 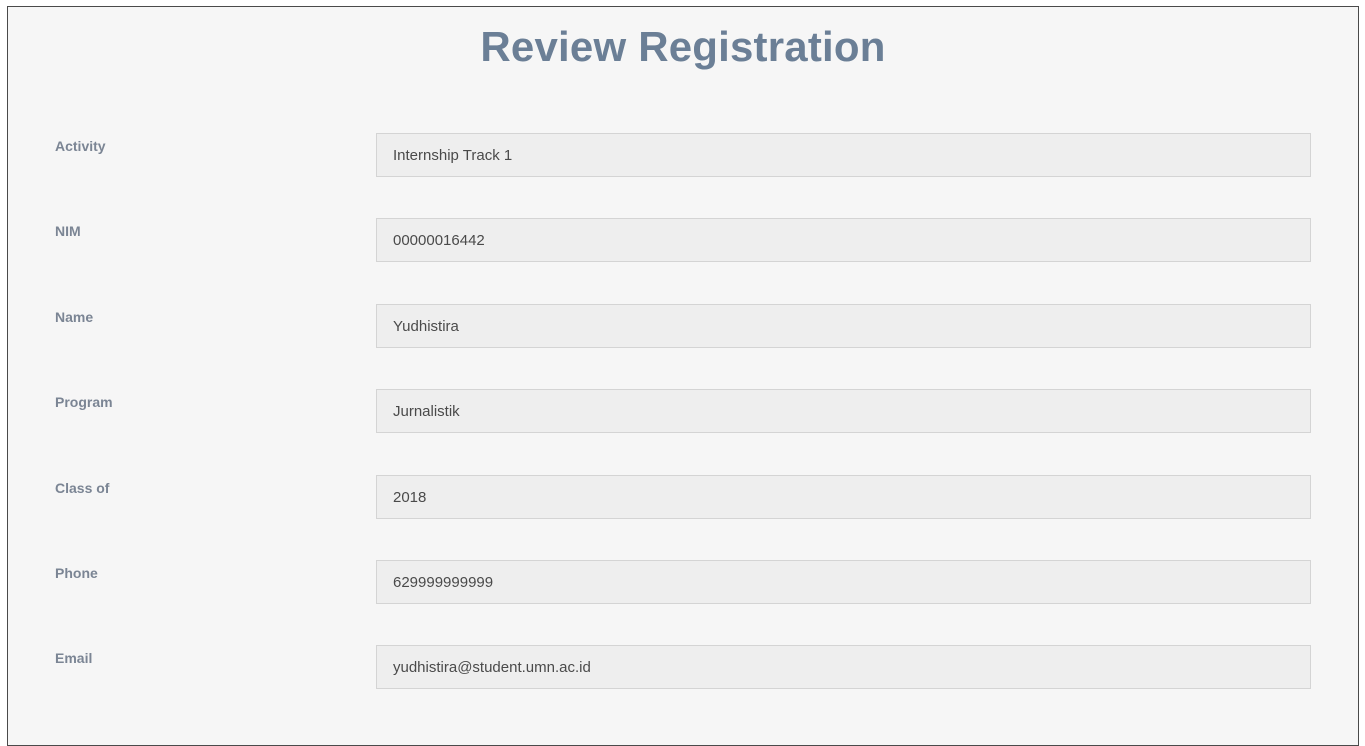 I want to click on email-label: Email, so click(x=74, y=658).